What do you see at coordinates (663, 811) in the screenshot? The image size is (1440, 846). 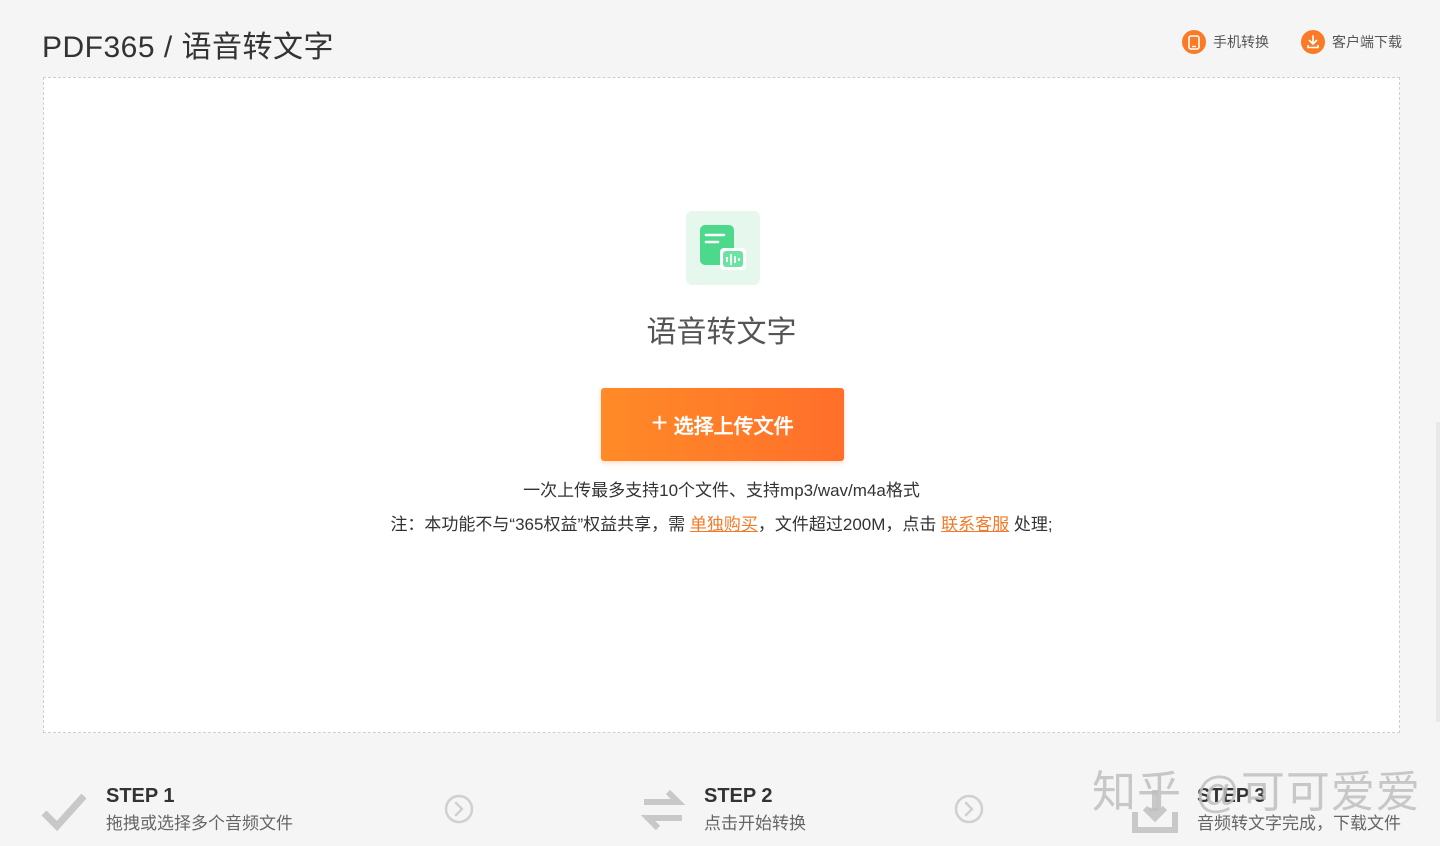 I see `swap-arrows-icon` at bounding box center [663, 811].